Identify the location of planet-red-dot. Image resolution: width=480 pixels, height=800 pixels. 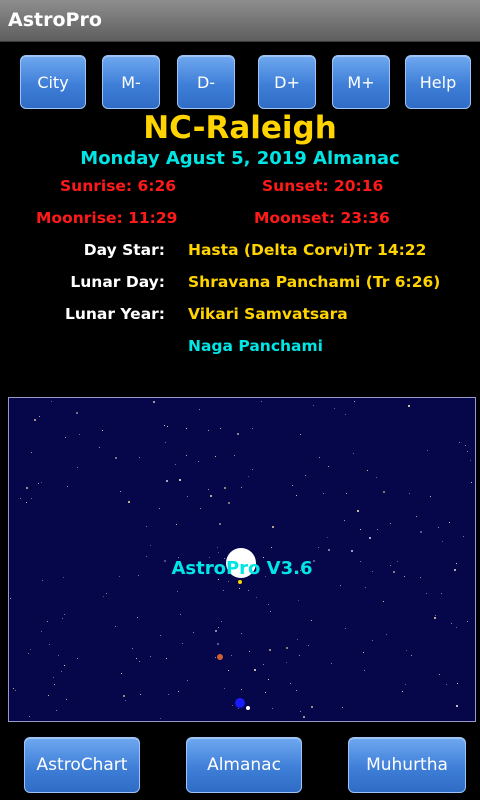
(220, 657).